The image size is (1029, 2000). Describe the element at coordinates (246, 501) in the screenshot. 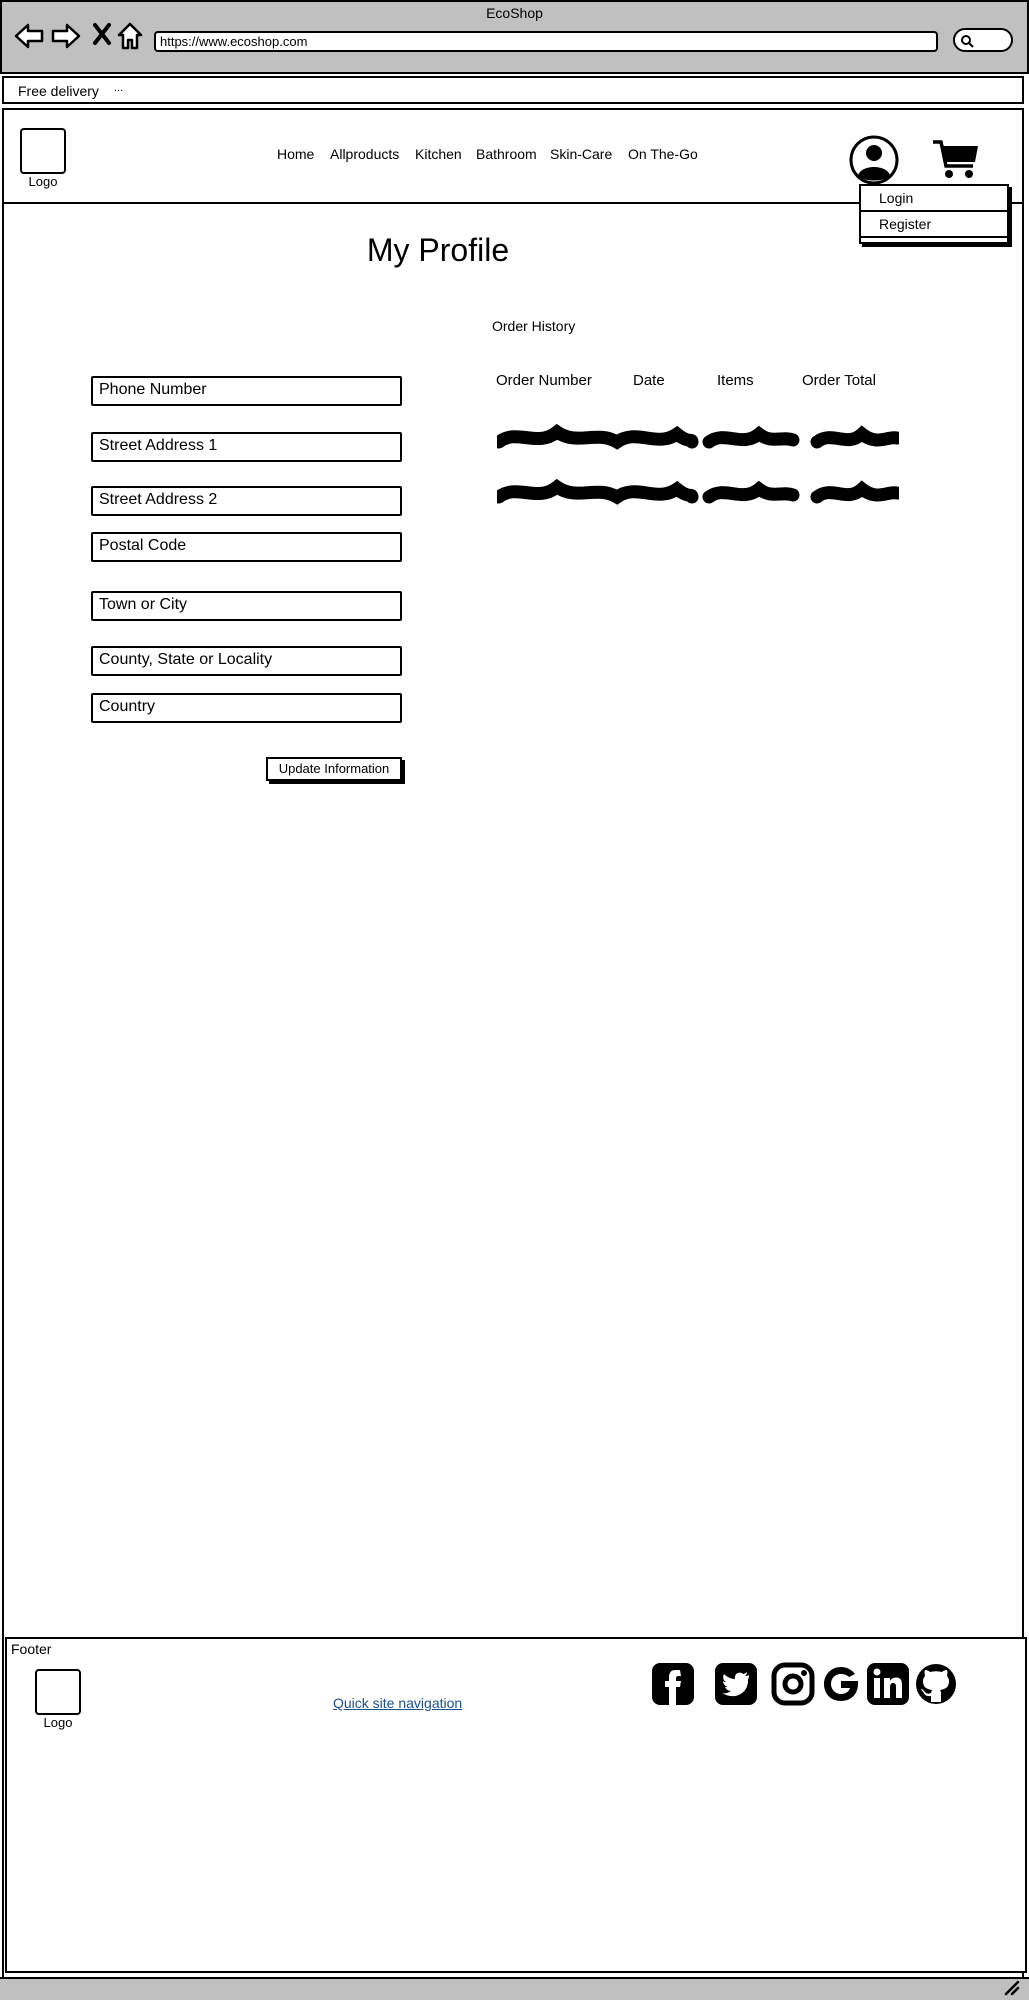

I see `street-address-2-field: Street Address 2` at that location.